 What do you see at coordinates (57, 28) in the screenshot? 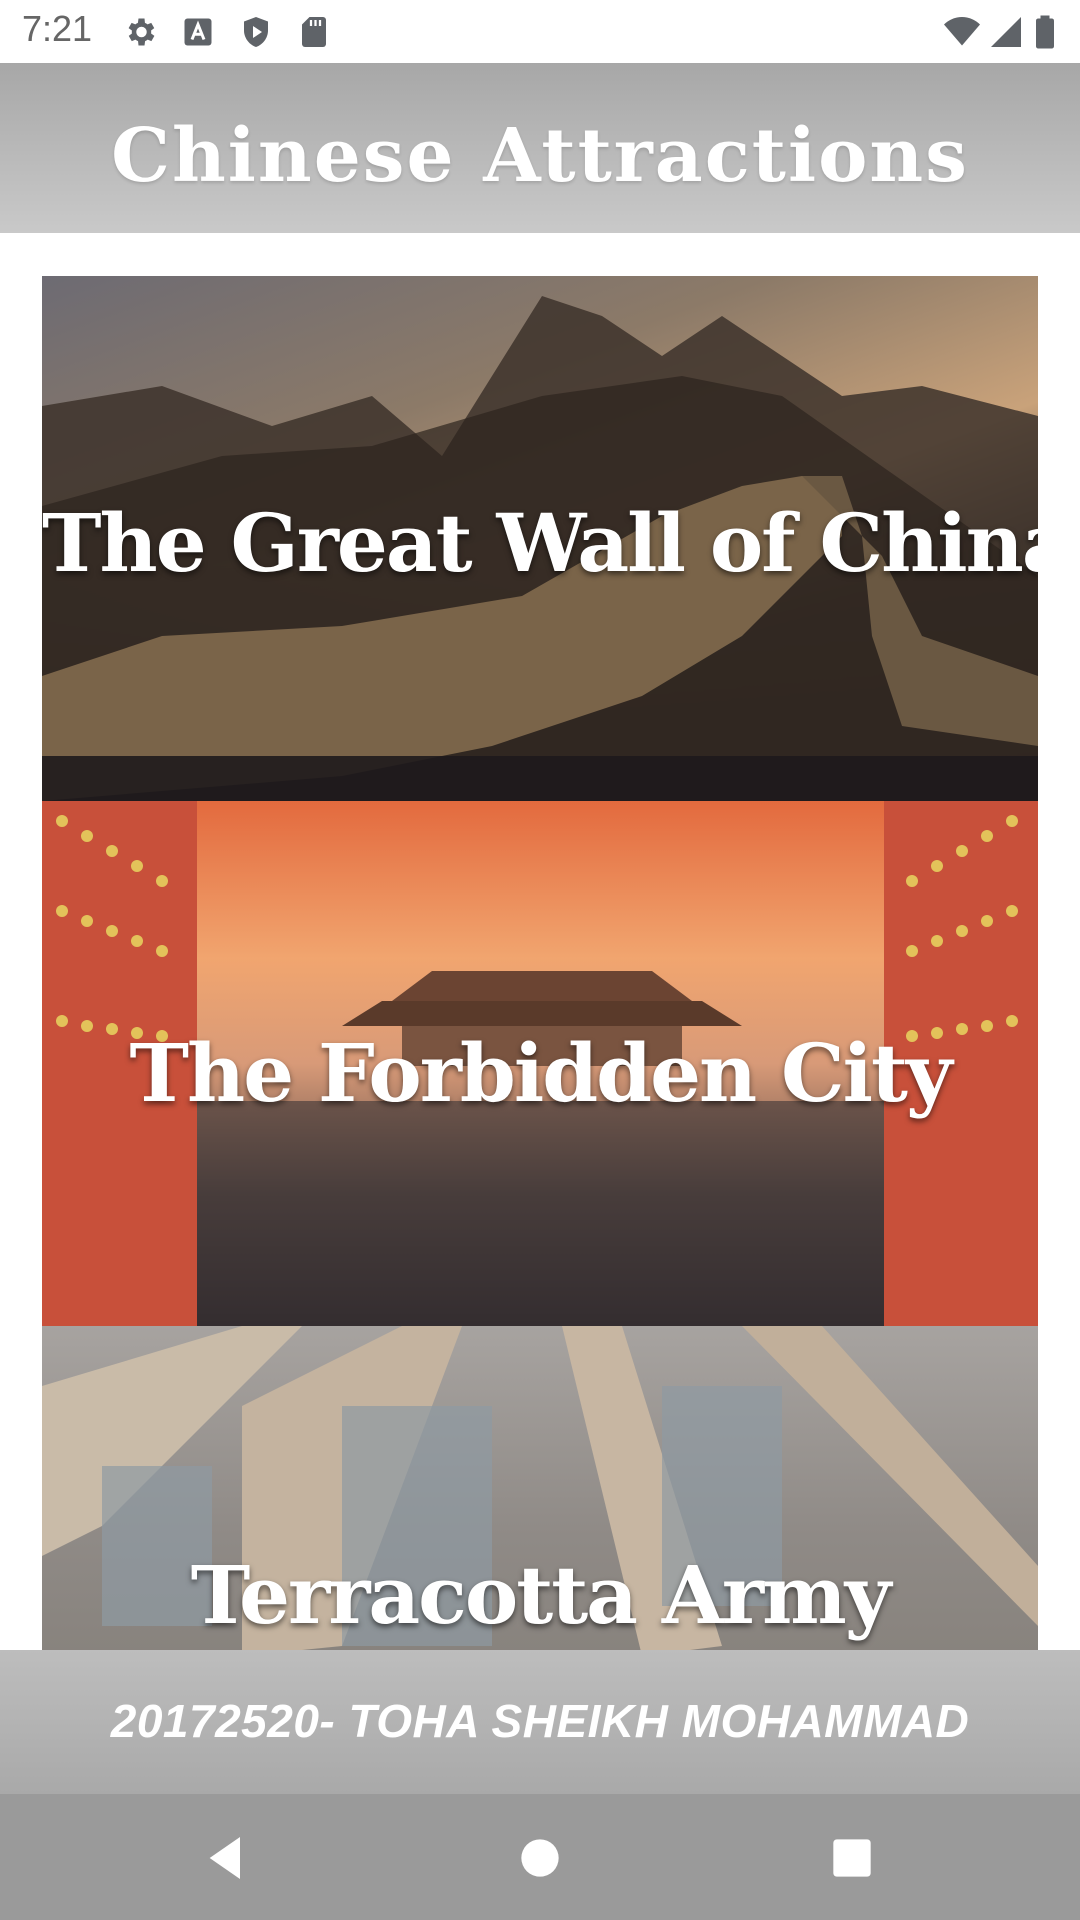
I see `status-time: 7:21` at bounding box center [57, 28].